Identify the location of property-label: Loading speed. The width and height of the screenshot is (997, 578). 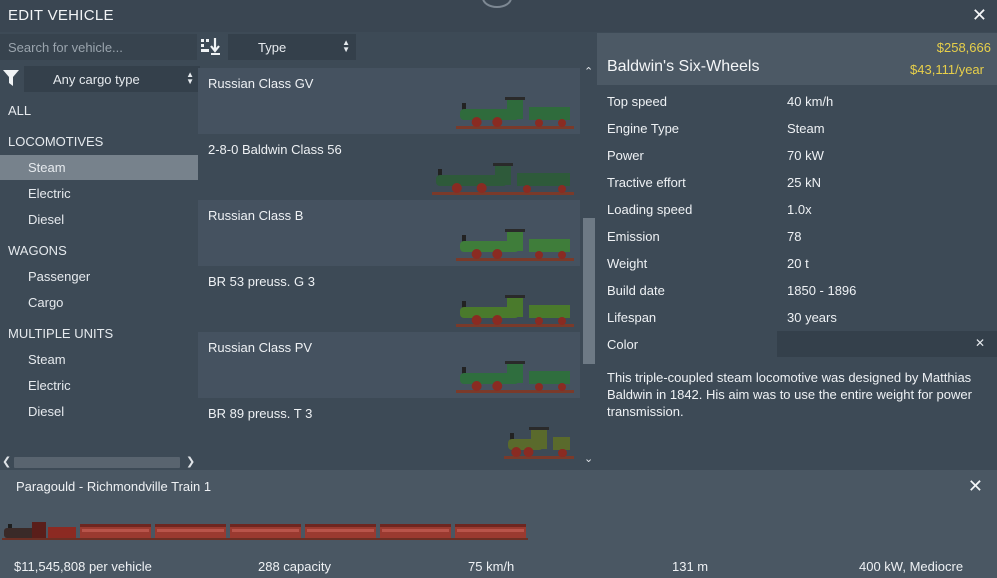
(650, 209).